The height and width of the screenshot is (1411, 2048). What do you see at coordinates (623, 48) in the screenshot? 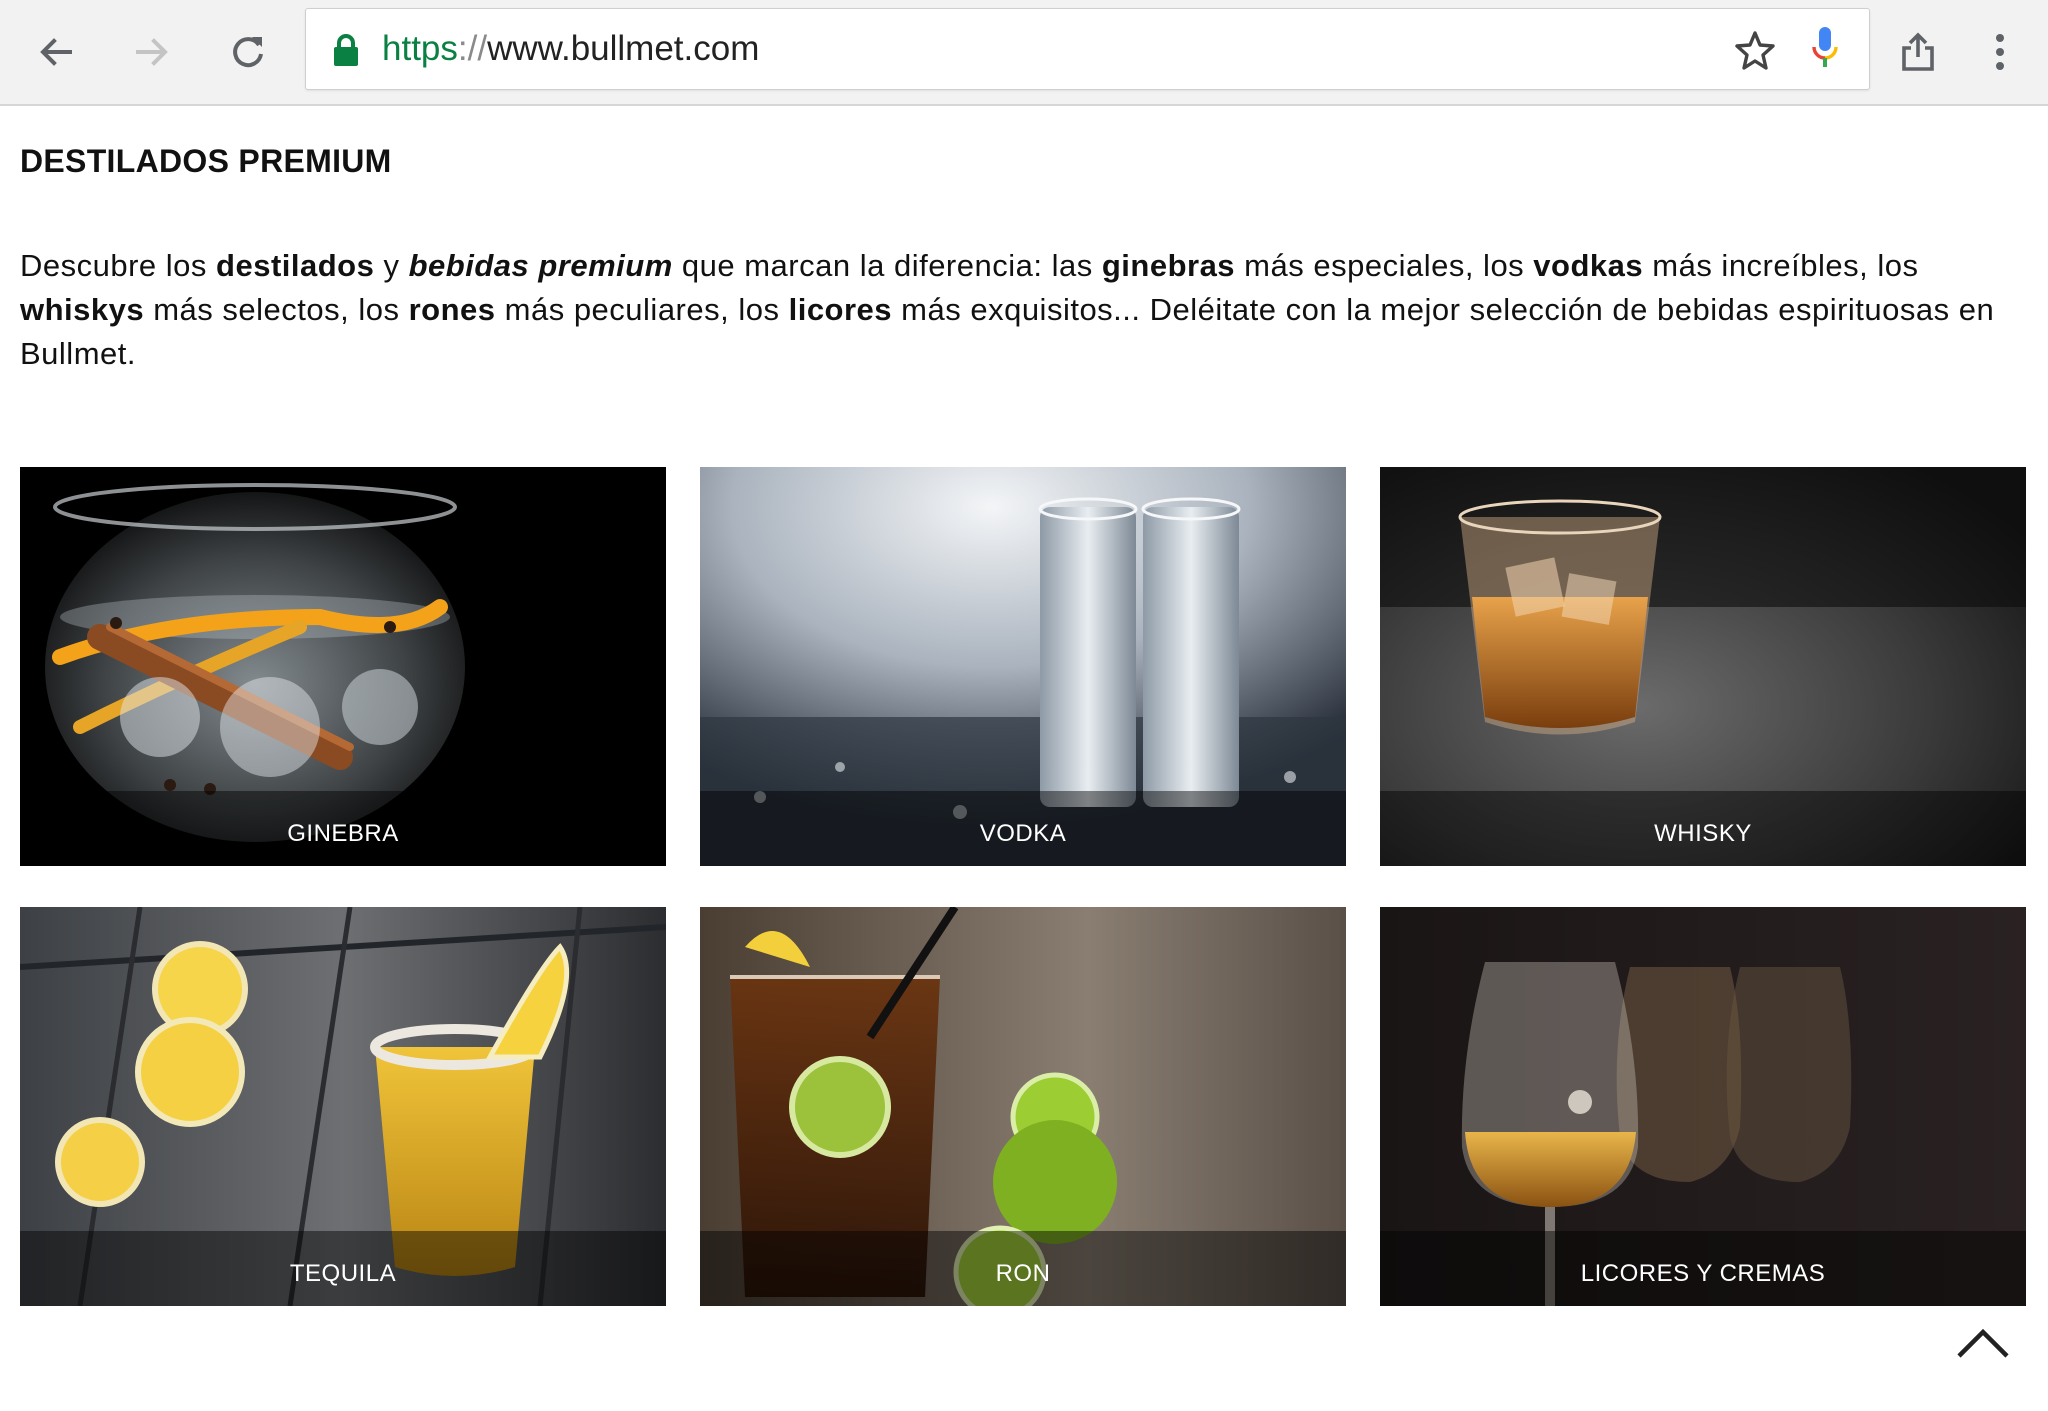
I see `url-host: www.bullmet.com` at bounding box center [623, 48].